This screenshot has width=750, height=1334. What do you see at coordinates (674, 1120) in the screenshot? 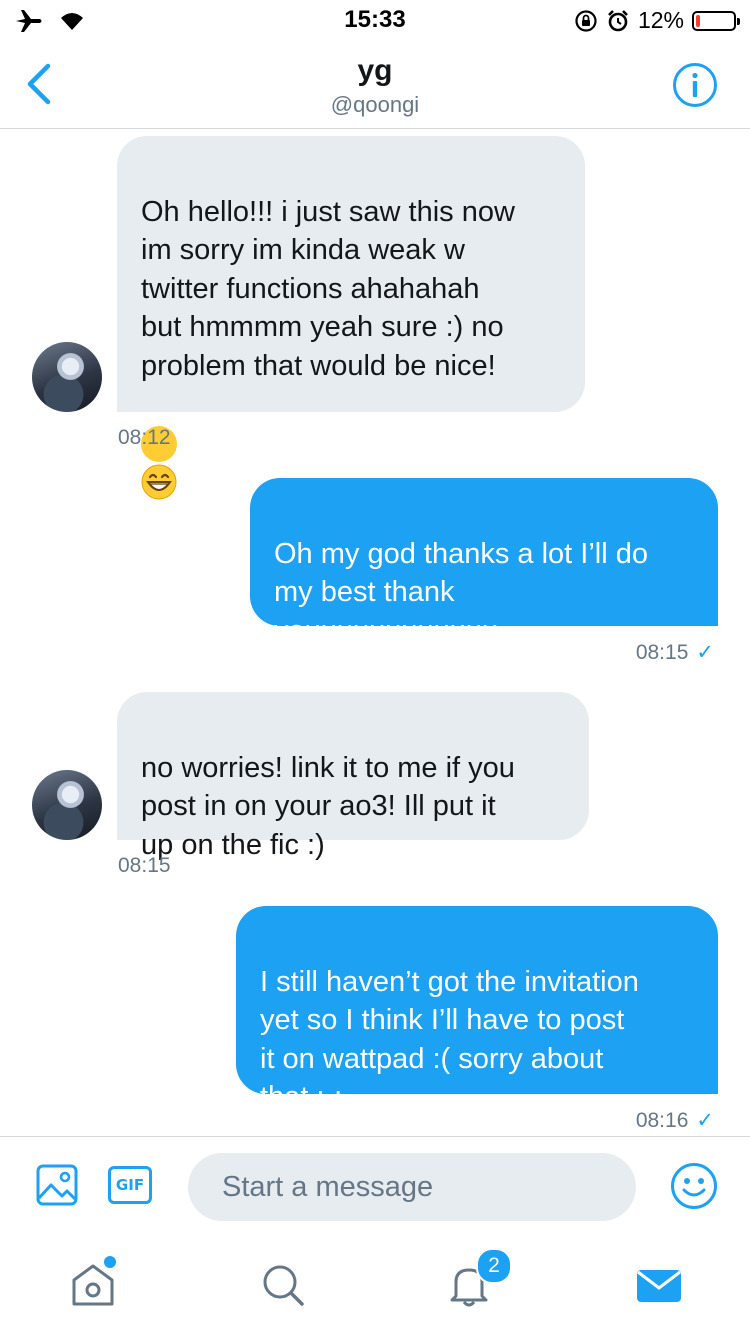
I see `message-timestamp: 08:16 ✓` at bounding box center [674, 1120].